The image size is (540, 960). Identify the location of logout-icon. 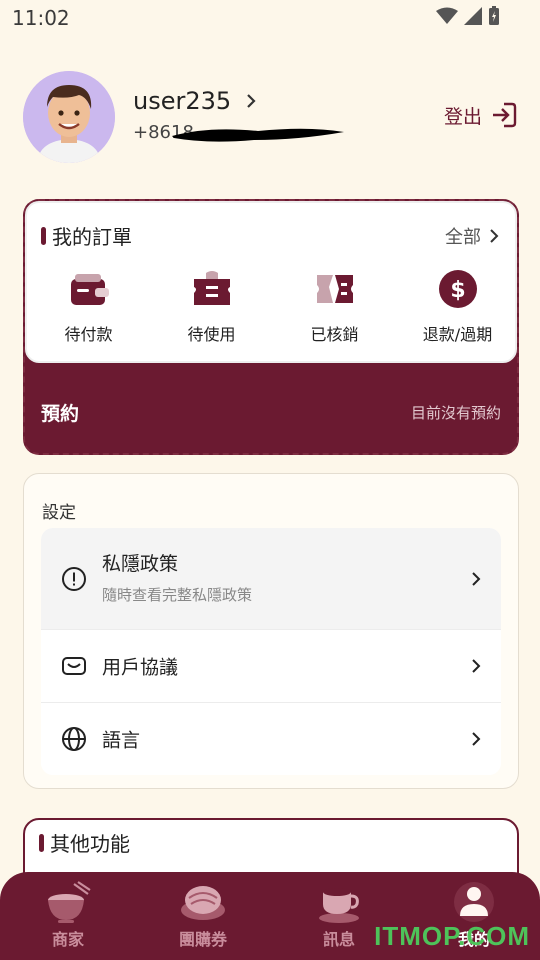
(505, 115).